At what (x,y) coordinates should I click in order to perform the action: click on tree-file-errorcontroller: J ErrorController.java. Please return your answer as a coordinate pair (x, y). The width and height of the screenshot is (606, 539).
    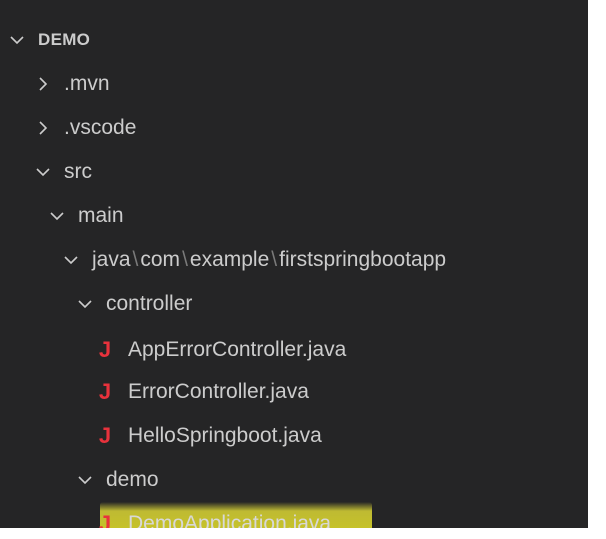
    Looking at the image, I should click on (294, 392).